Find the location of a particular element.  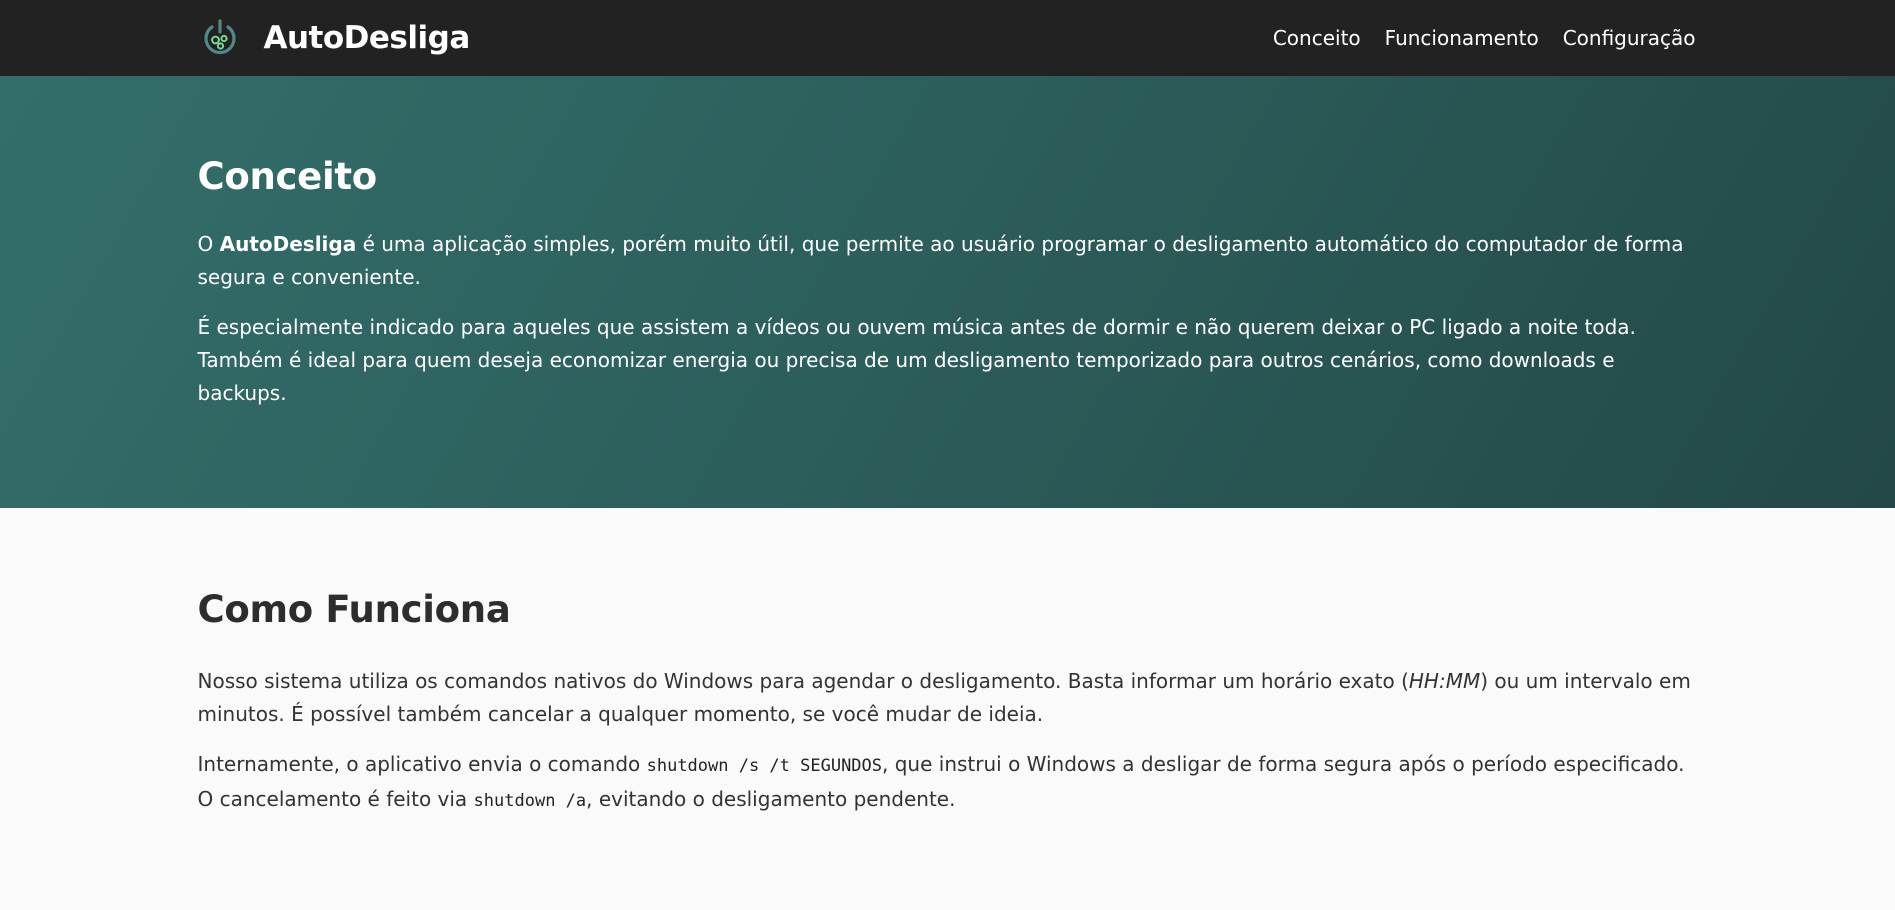

main-nav: Conceito Funcionamento Configuração is located at coordinates (1472, 38).